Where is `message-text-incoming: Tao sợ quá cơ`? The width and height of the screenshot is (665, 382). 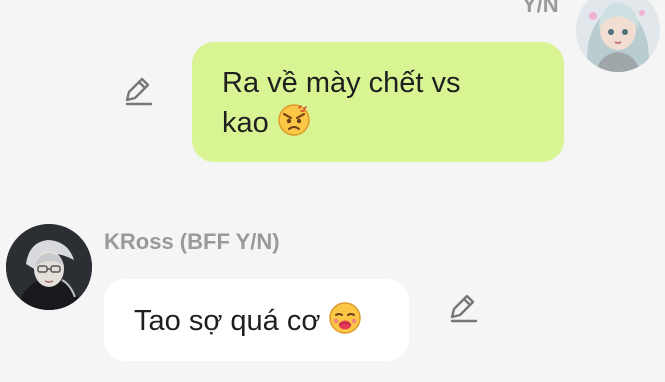
message-text-incoming: Tao sợ quá cơ is located at coordinates (227, 321).